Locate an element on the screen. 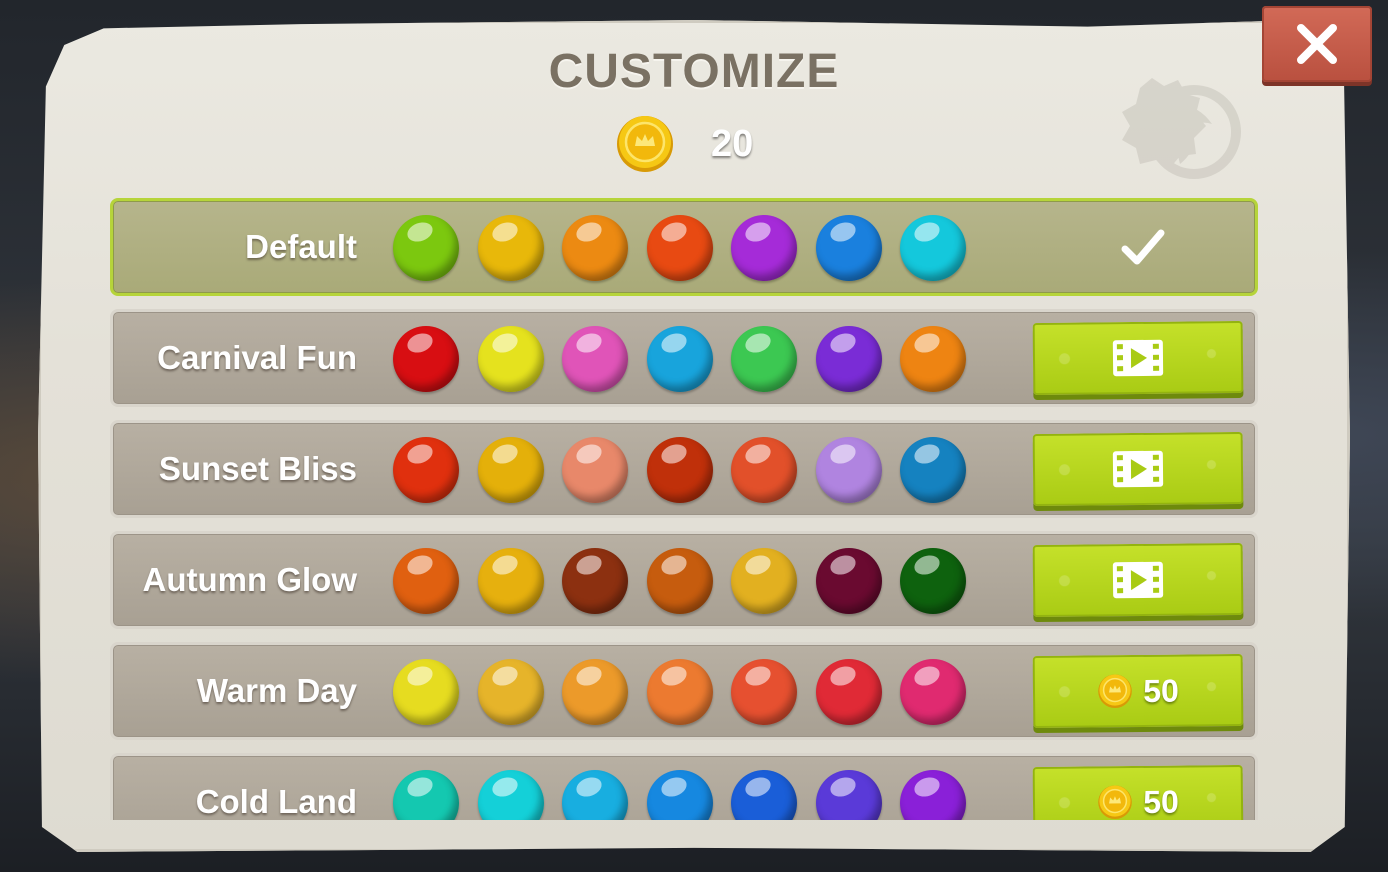 The image size is (1388, 872). theme-row: Carnival Fun is located at coordinates (684, 358).